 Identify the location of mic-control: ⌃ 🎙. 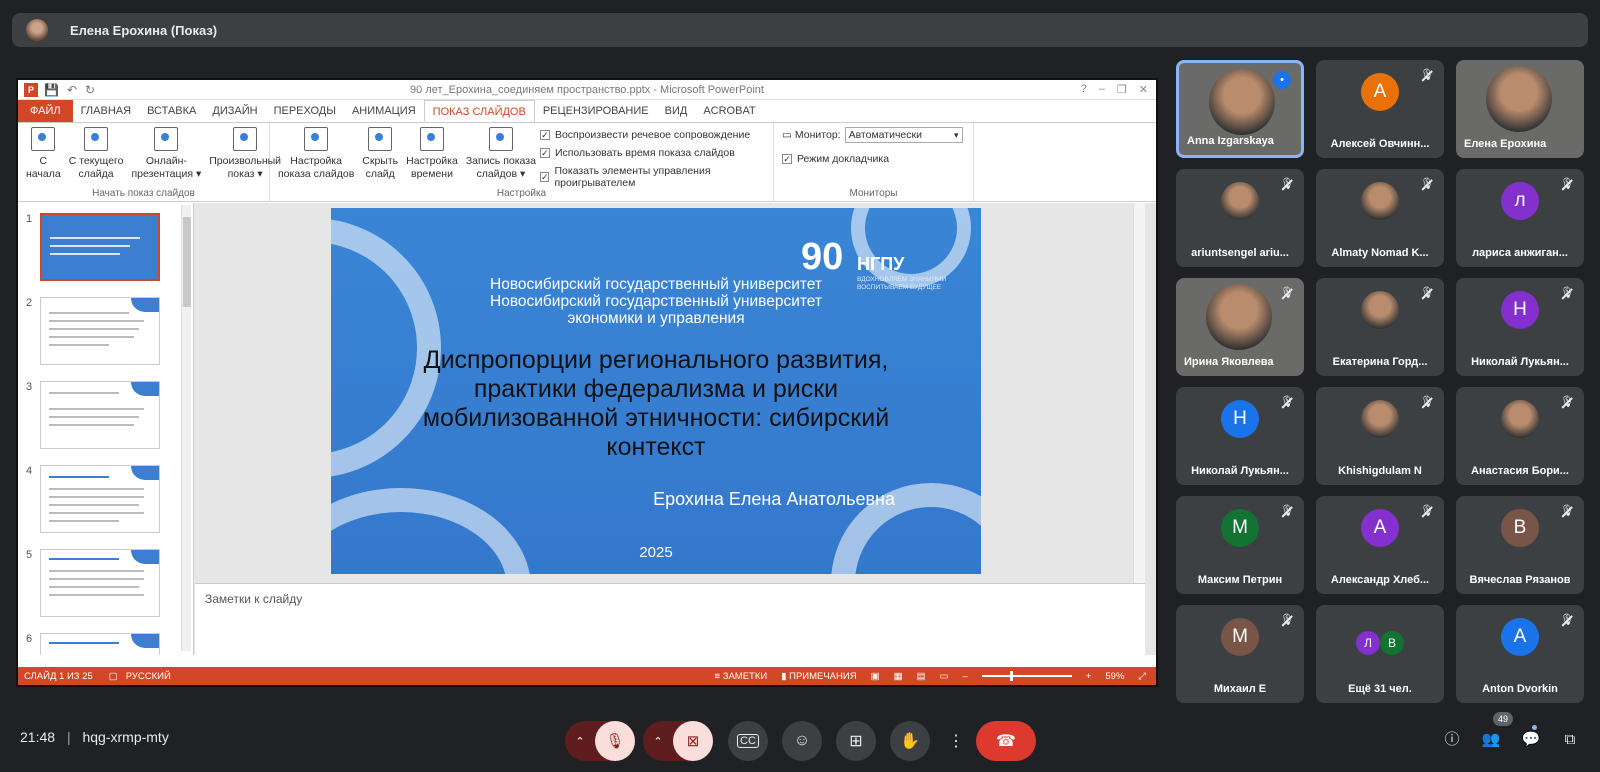
(600, 741).